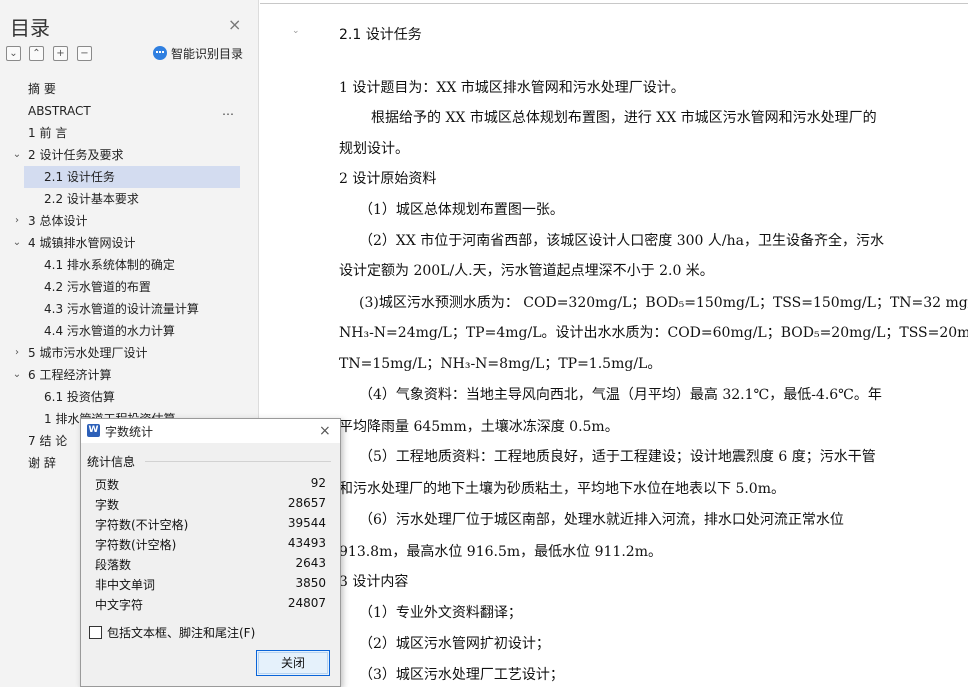  What do you see at coordinates (306, 503) in the screenshot?
I see `stat-value: 28657` at bounding box center [306, 503].